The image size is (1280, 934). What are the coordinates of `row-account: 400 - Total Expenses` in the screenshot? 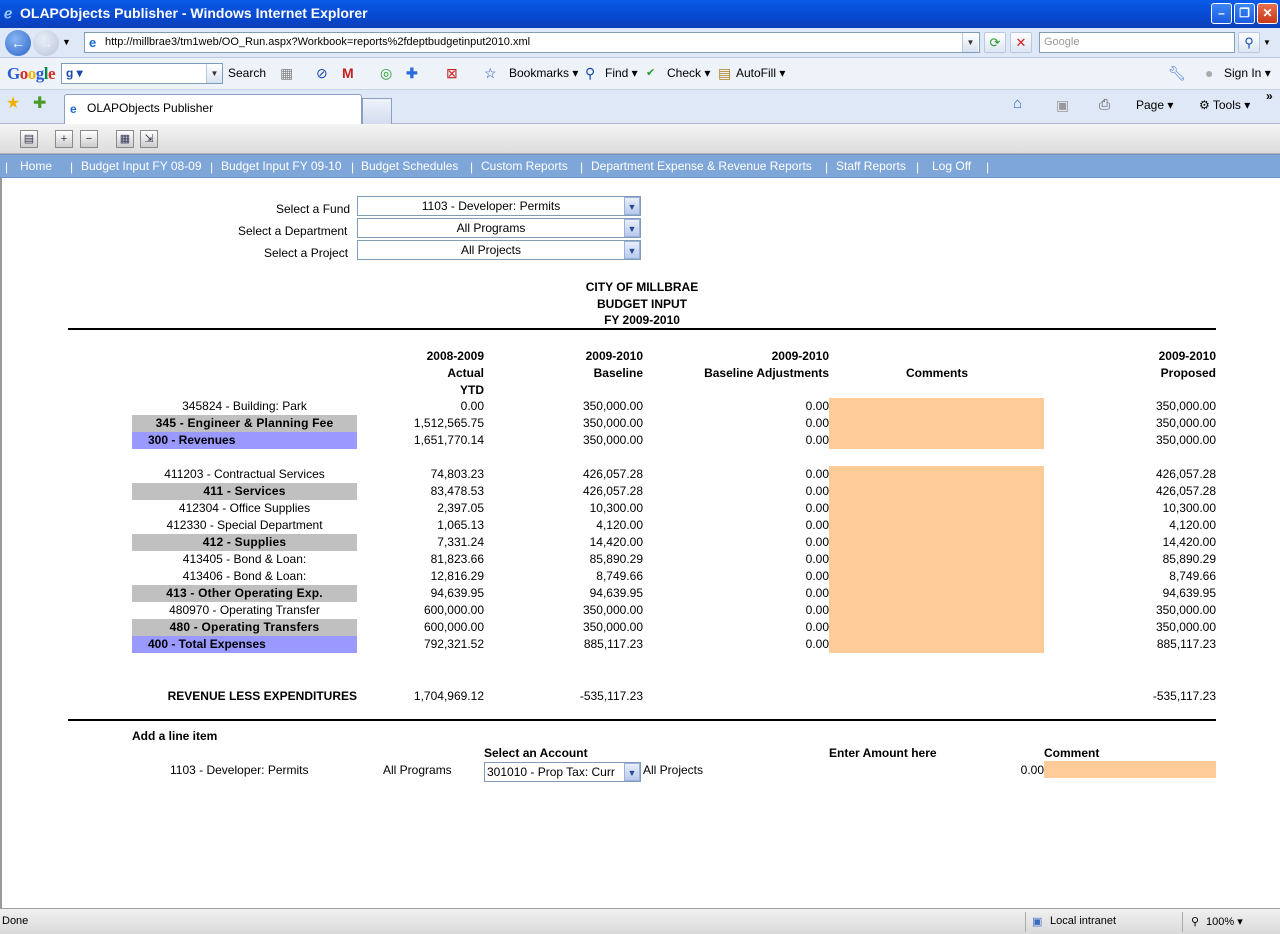 It's located at (244, 644).